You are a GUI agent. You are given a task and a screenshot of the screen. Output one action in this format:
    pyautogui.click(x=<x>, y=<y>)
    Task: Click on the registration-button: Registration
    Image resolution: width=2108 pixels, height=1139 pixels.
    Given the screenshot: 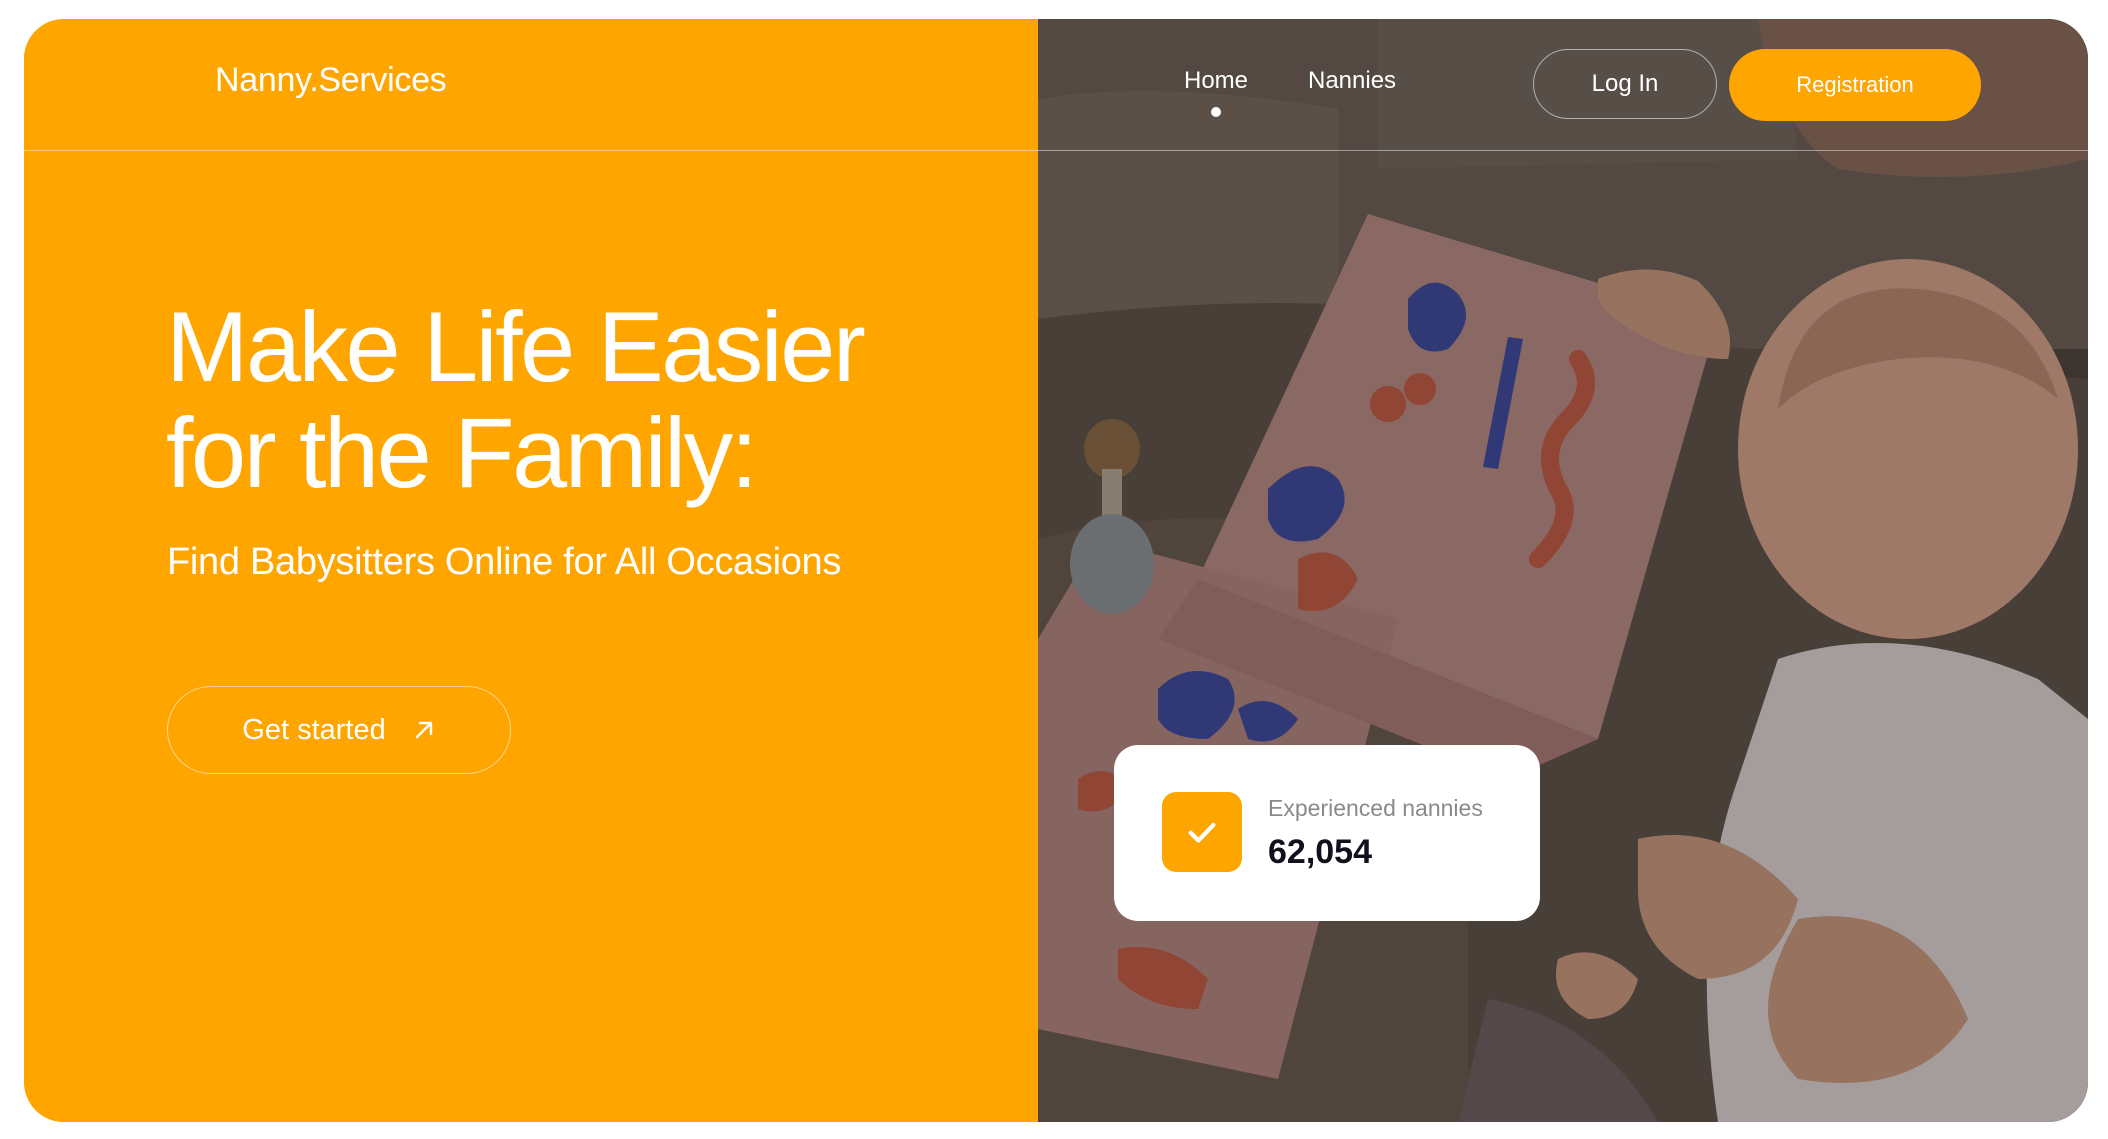 What is the action you would take?
    pyautogui.click(x=1855, y=85)
    